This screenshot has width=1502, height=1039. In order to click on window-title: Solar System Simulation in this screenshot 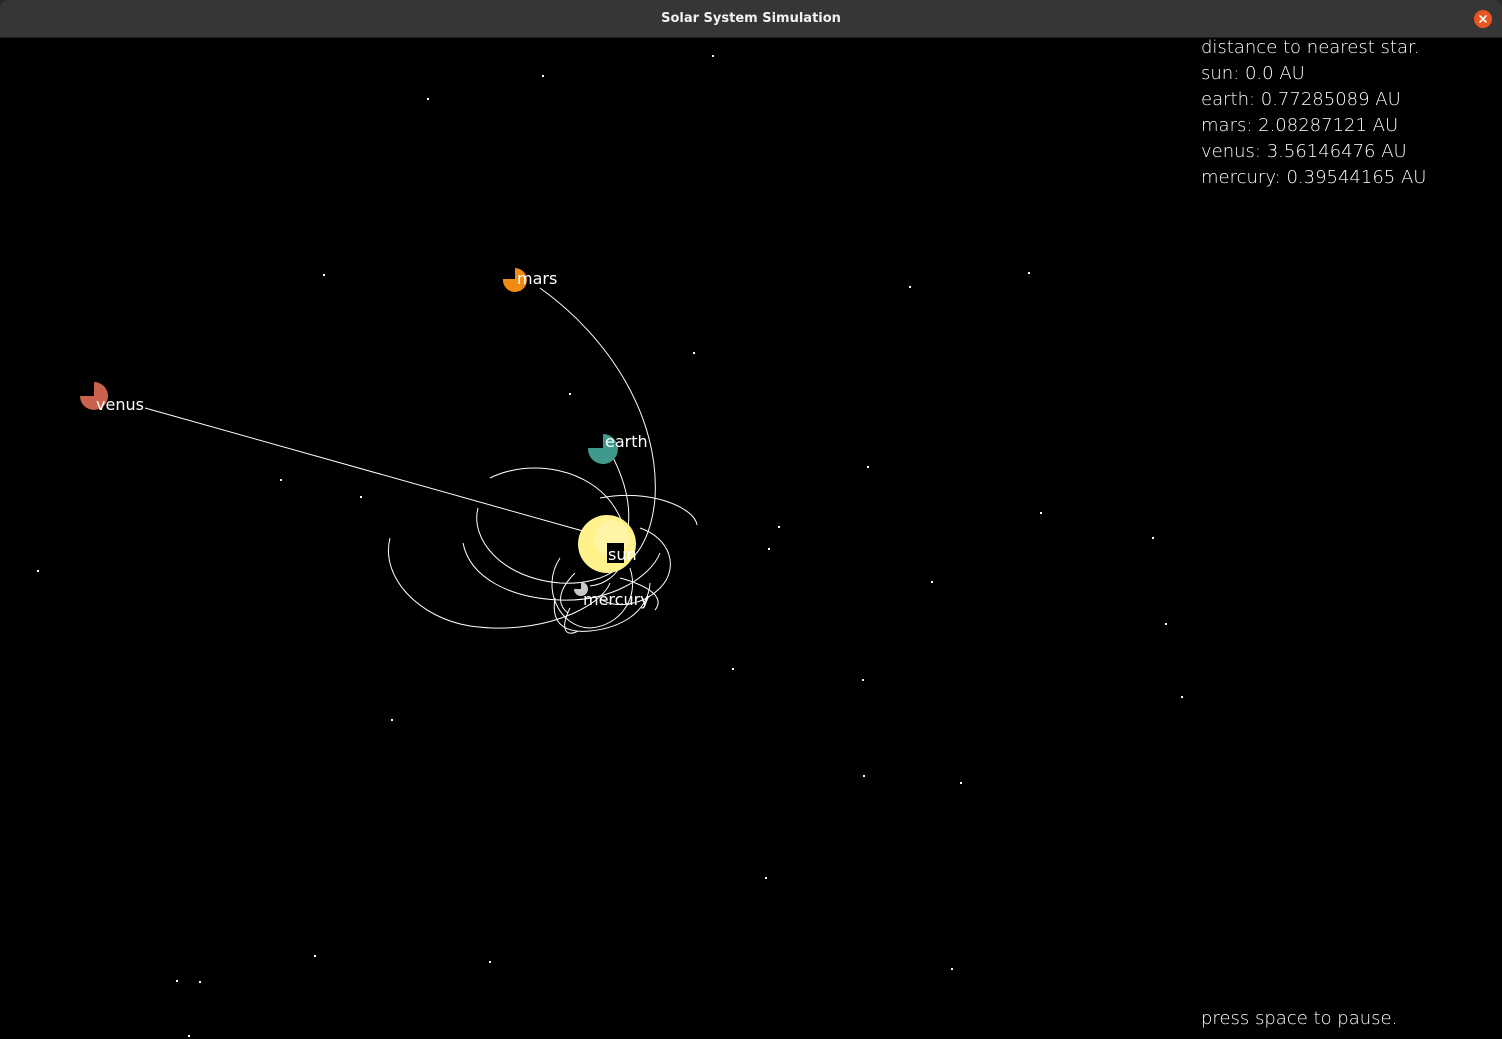, I will do `click(751, 18)`.